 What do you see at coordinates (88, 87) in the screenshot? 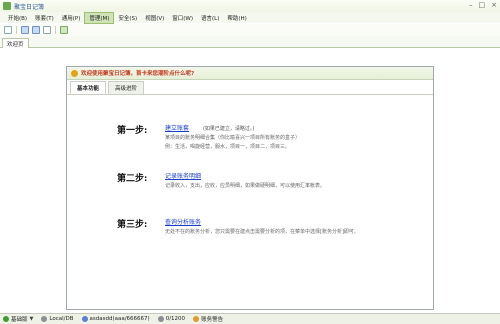
I see `tab-basic-features: 基本功能` at bounding box center [88, 87].